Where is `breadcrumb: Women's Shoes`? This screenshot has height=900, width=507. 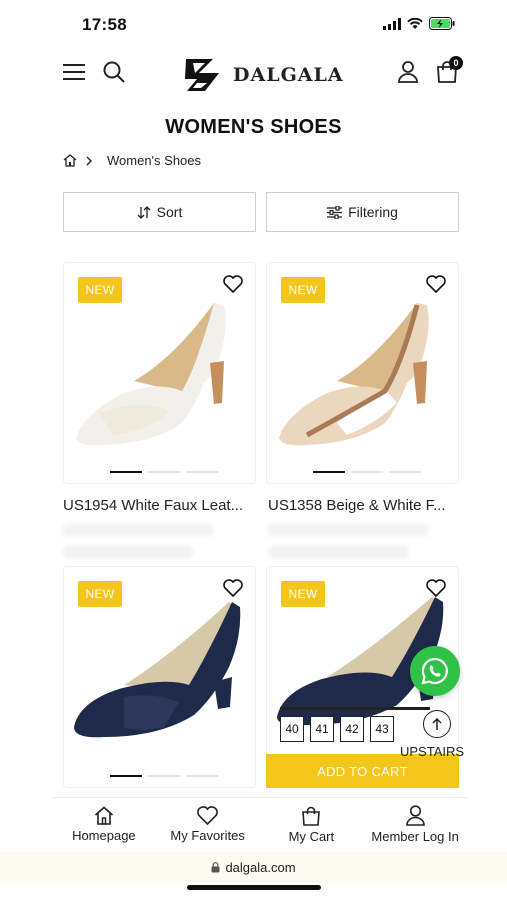 breadcrumb: Women's Shoes is located at coordinates (132, 160).